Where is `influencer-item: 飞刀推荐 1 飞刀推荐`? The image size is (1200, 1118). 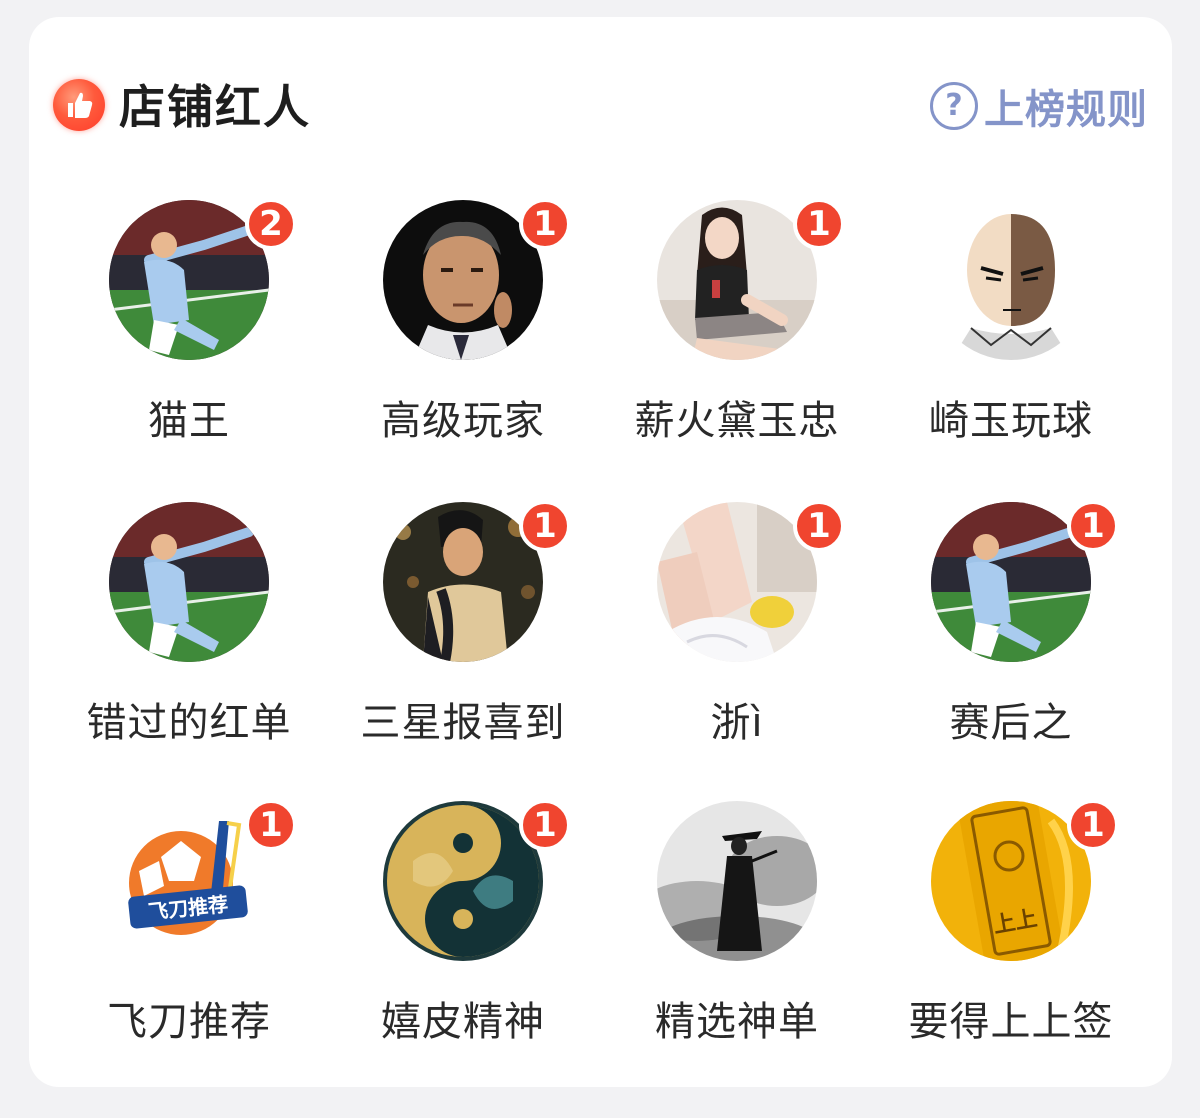 influencer-item: 飞刀推荐 1 飞刀推荐 is located at coordinates (166, 945).